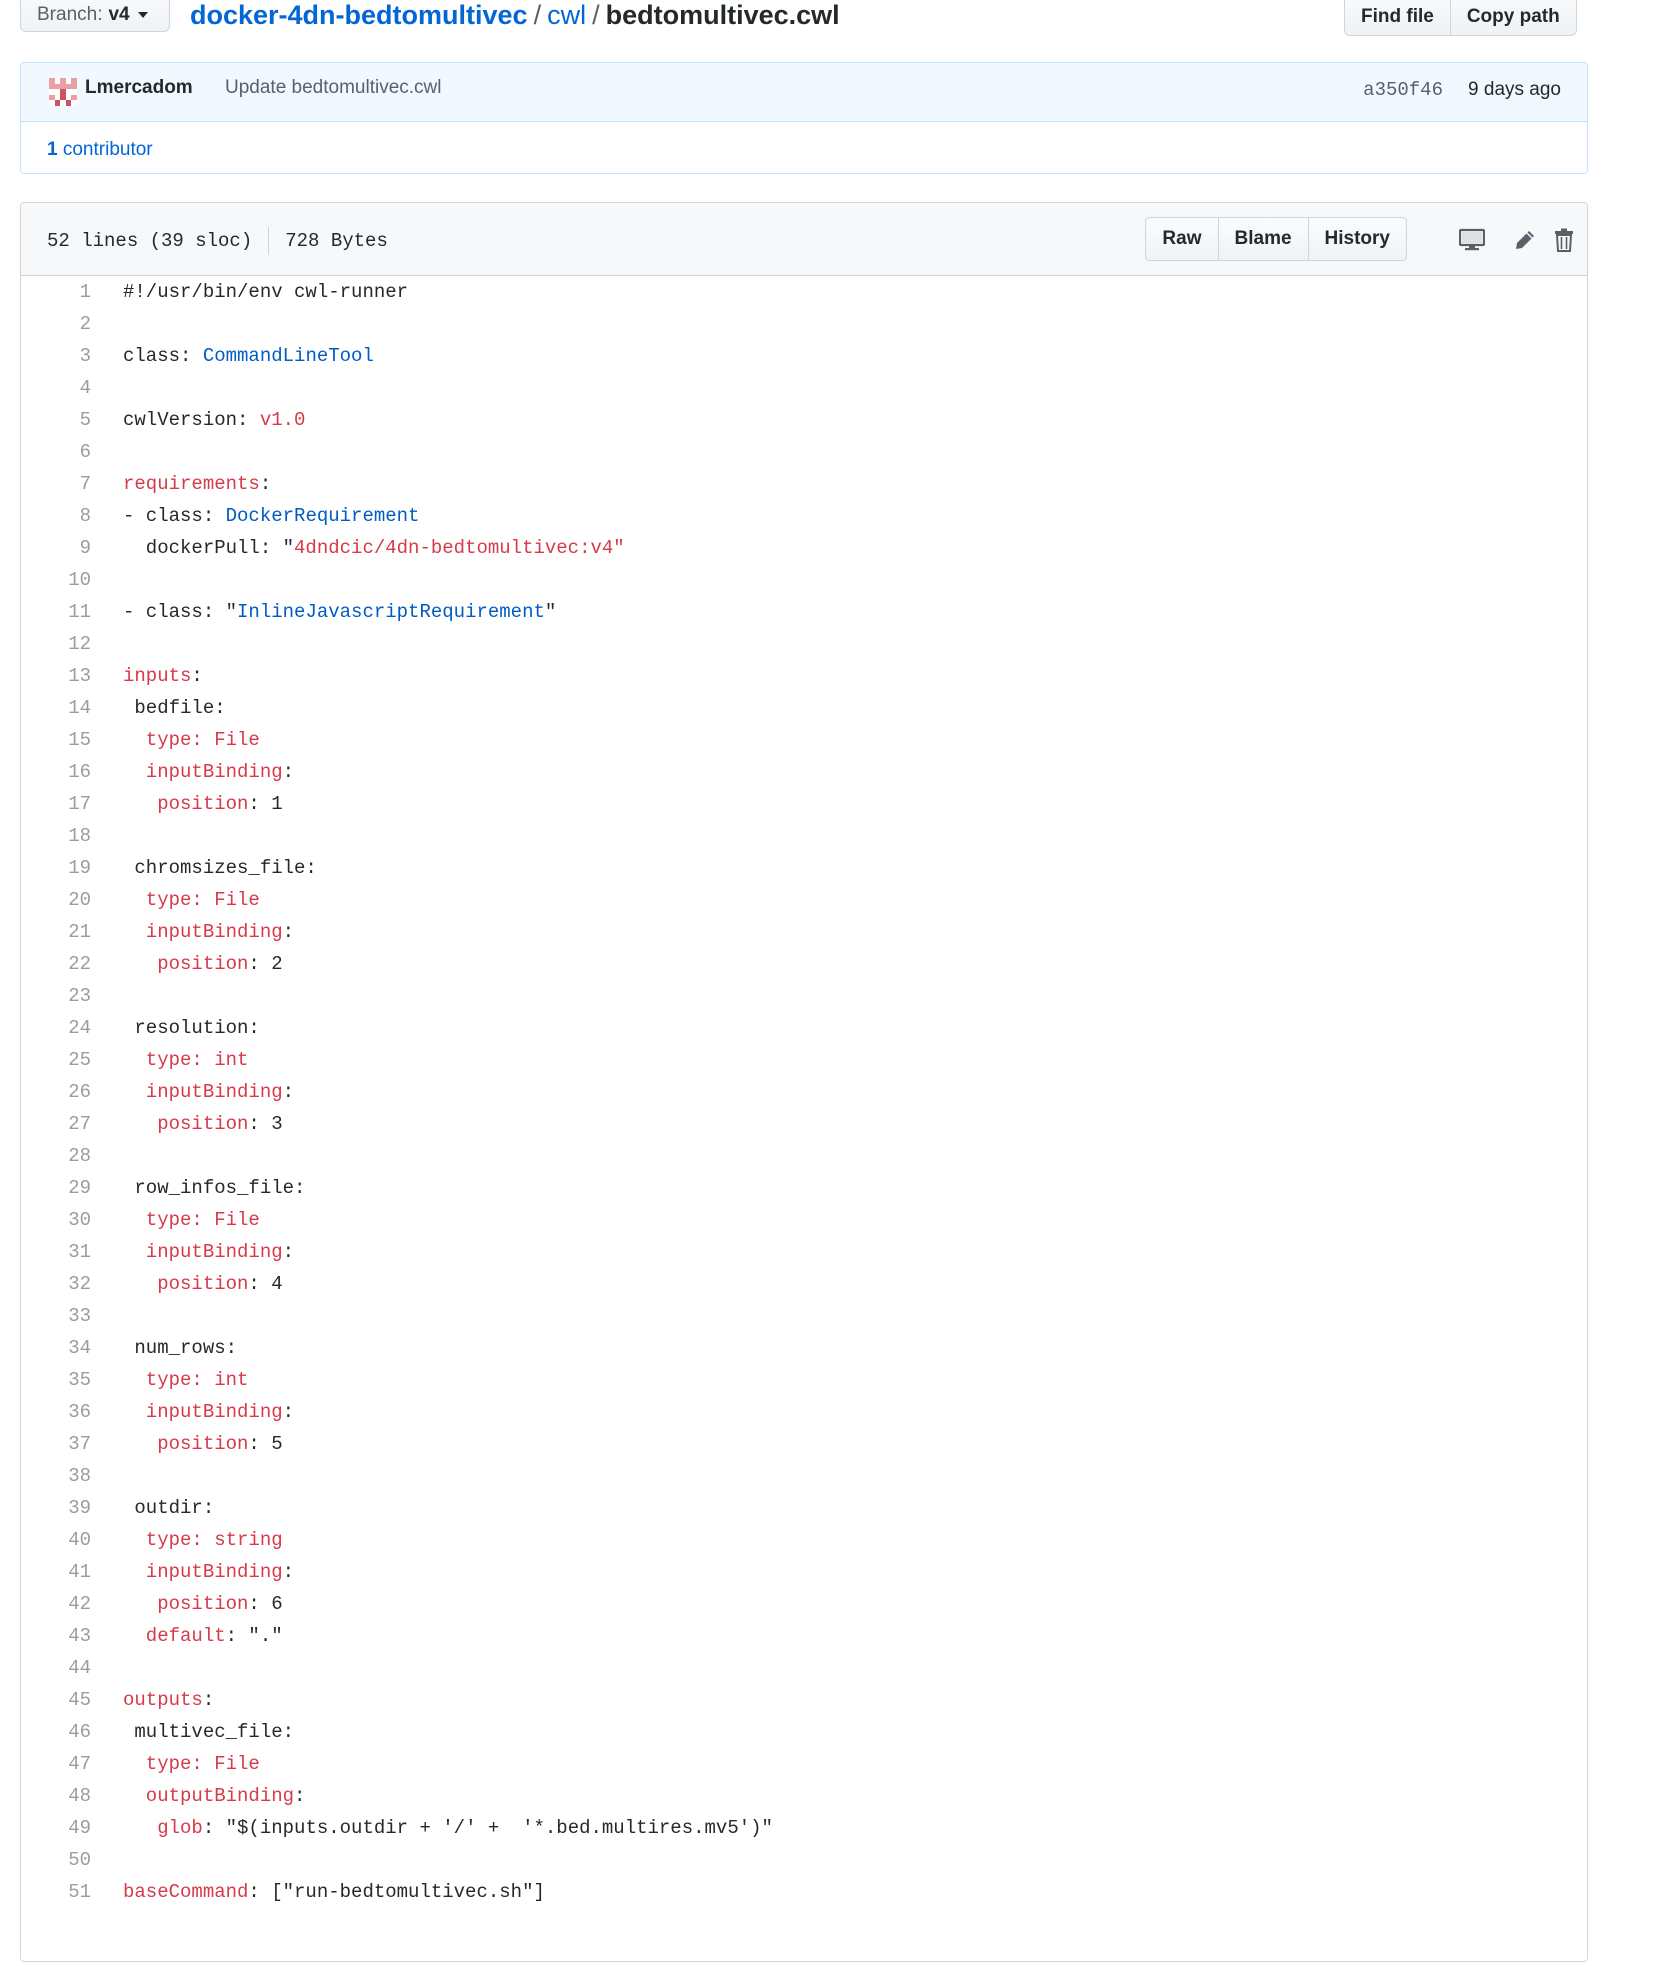  Describe the element at coordinates (56, 292) in the screenshot. I see `line-number: 1` at that location.